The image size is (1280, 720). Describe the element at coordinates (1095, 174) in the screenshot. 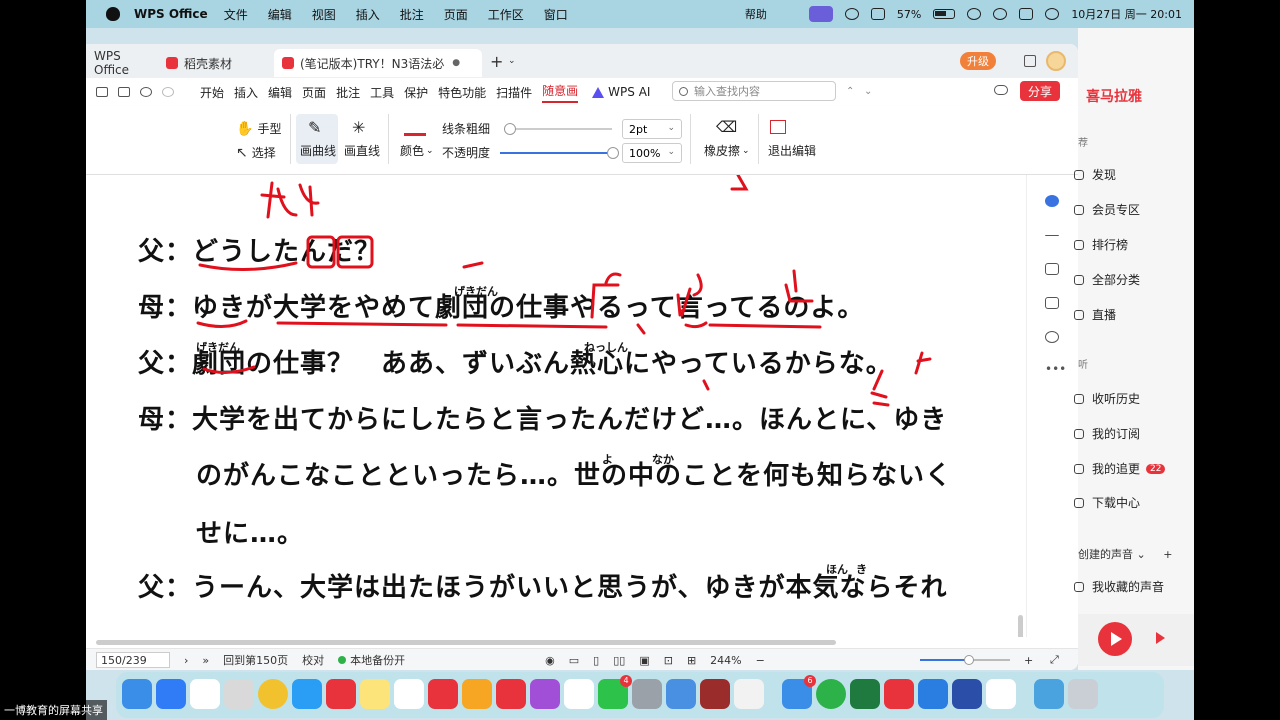

I see `xm-discover: 发现` at that location.